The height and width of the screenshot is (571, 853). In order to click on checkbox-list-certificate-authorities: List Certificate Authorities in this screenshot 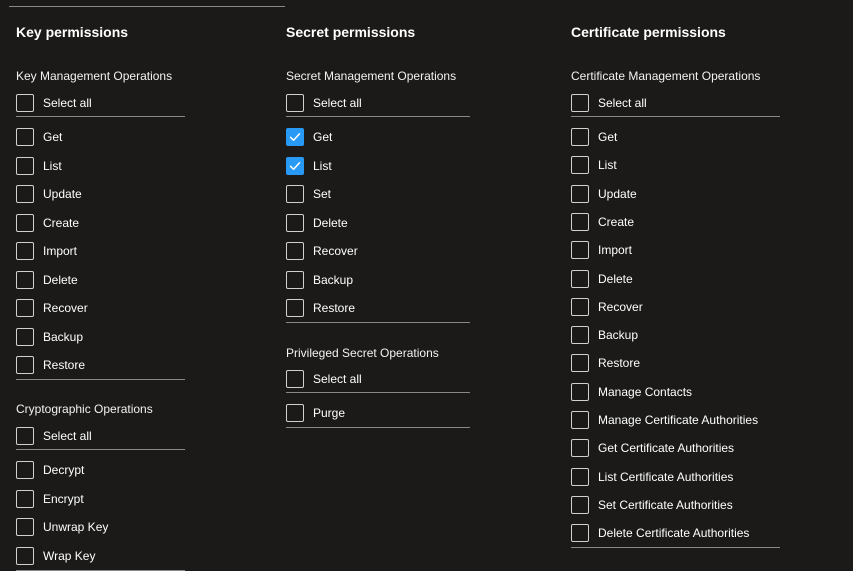, I will do `click(652, 477)`.